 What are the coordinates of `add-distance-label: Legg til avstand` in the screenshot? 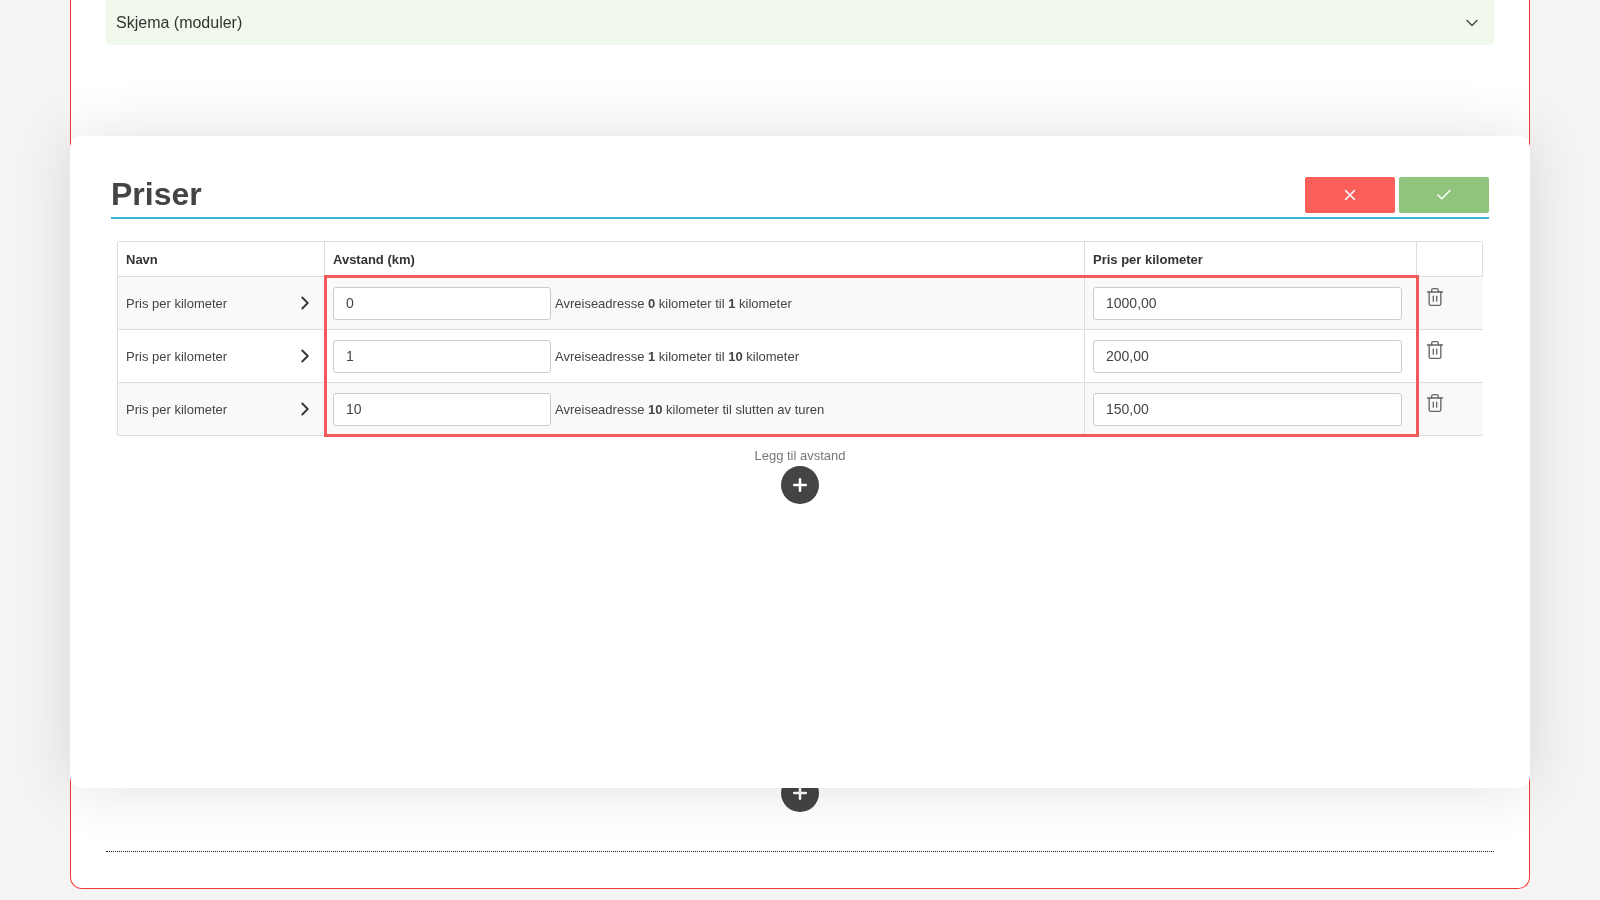 It's located at (800, 455).